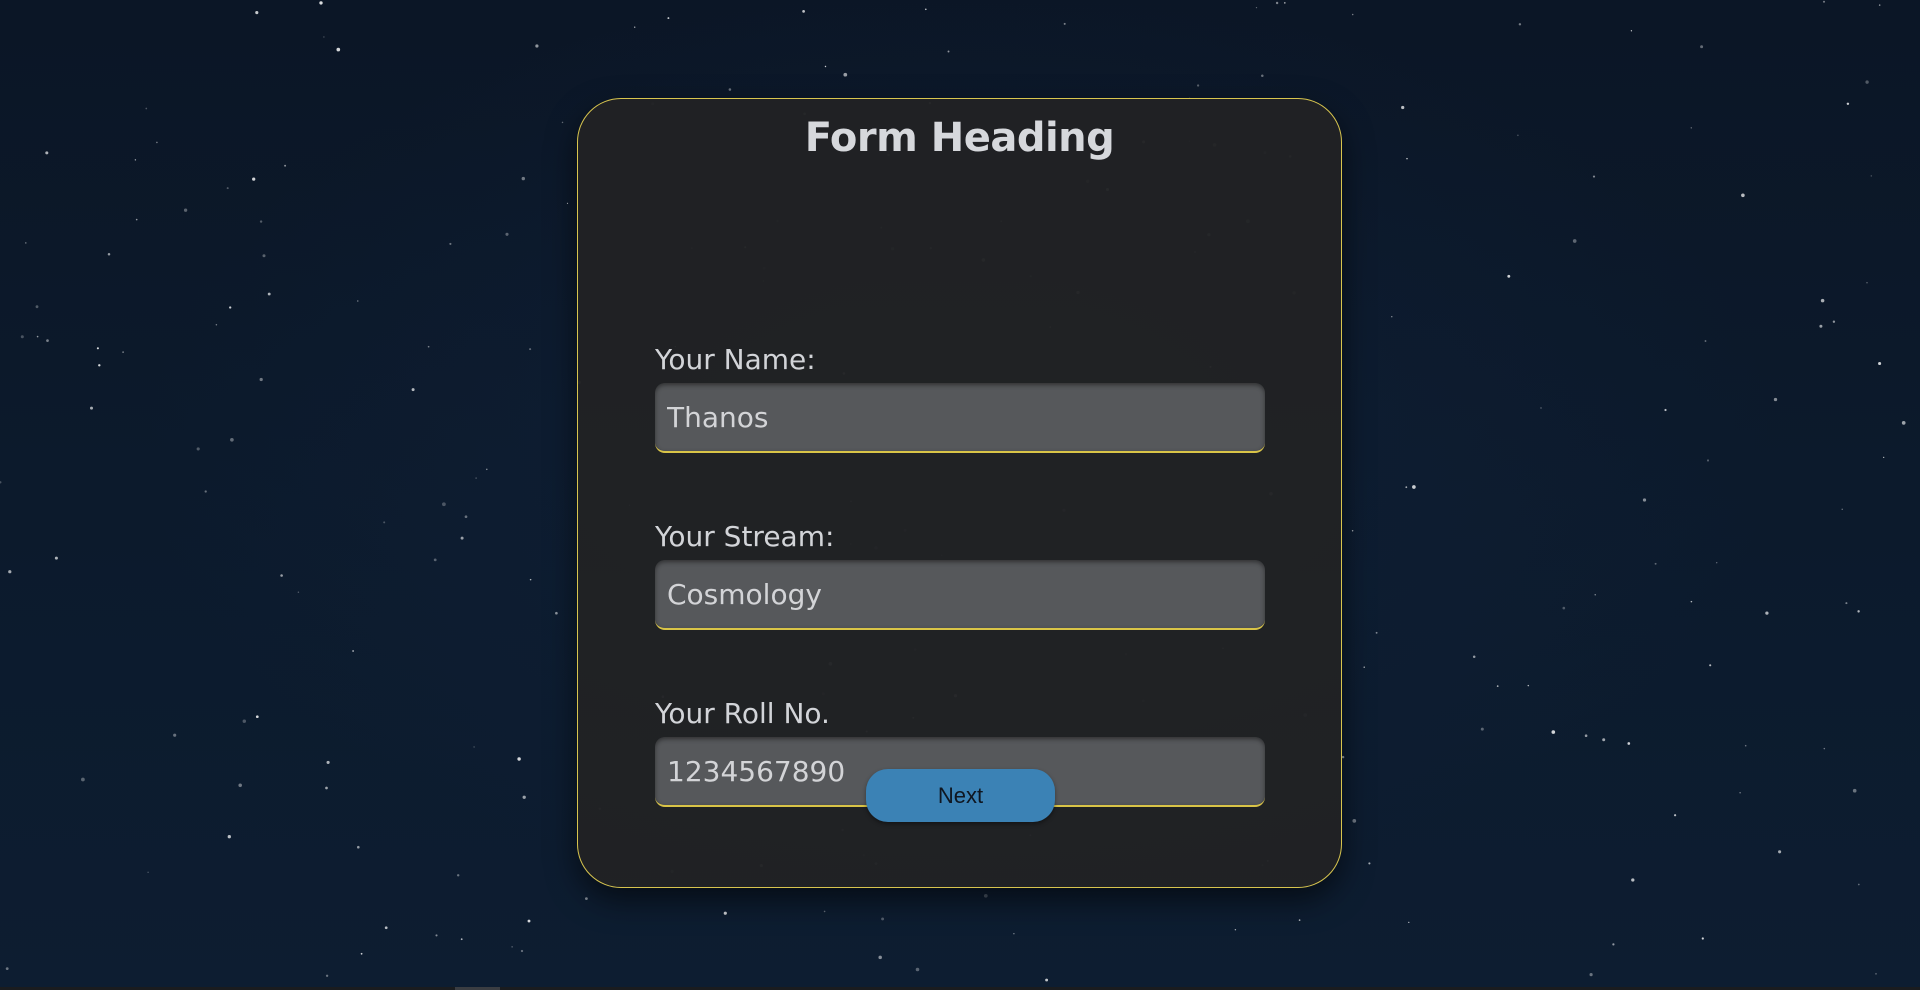 This screenshot has width=1920, height=990. What do you see at coordinates (960, 418) in the screenshot?
I see `name-input` at bounding box center [960, 418].